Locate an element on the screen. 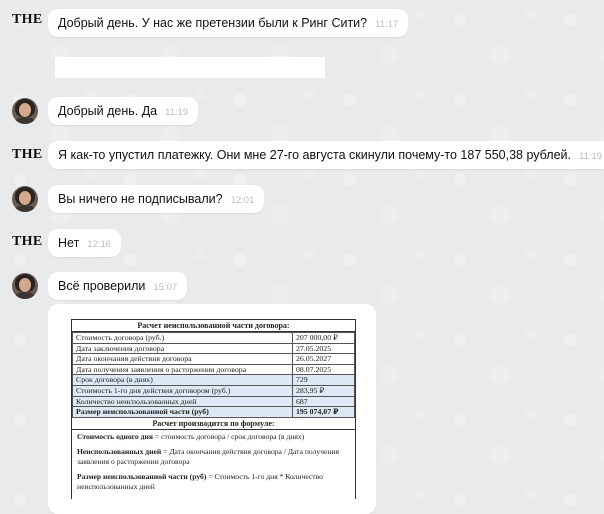 The height and width of the screenshot is (514, 604). row-value: 729 is located at coordinates (323, 380).